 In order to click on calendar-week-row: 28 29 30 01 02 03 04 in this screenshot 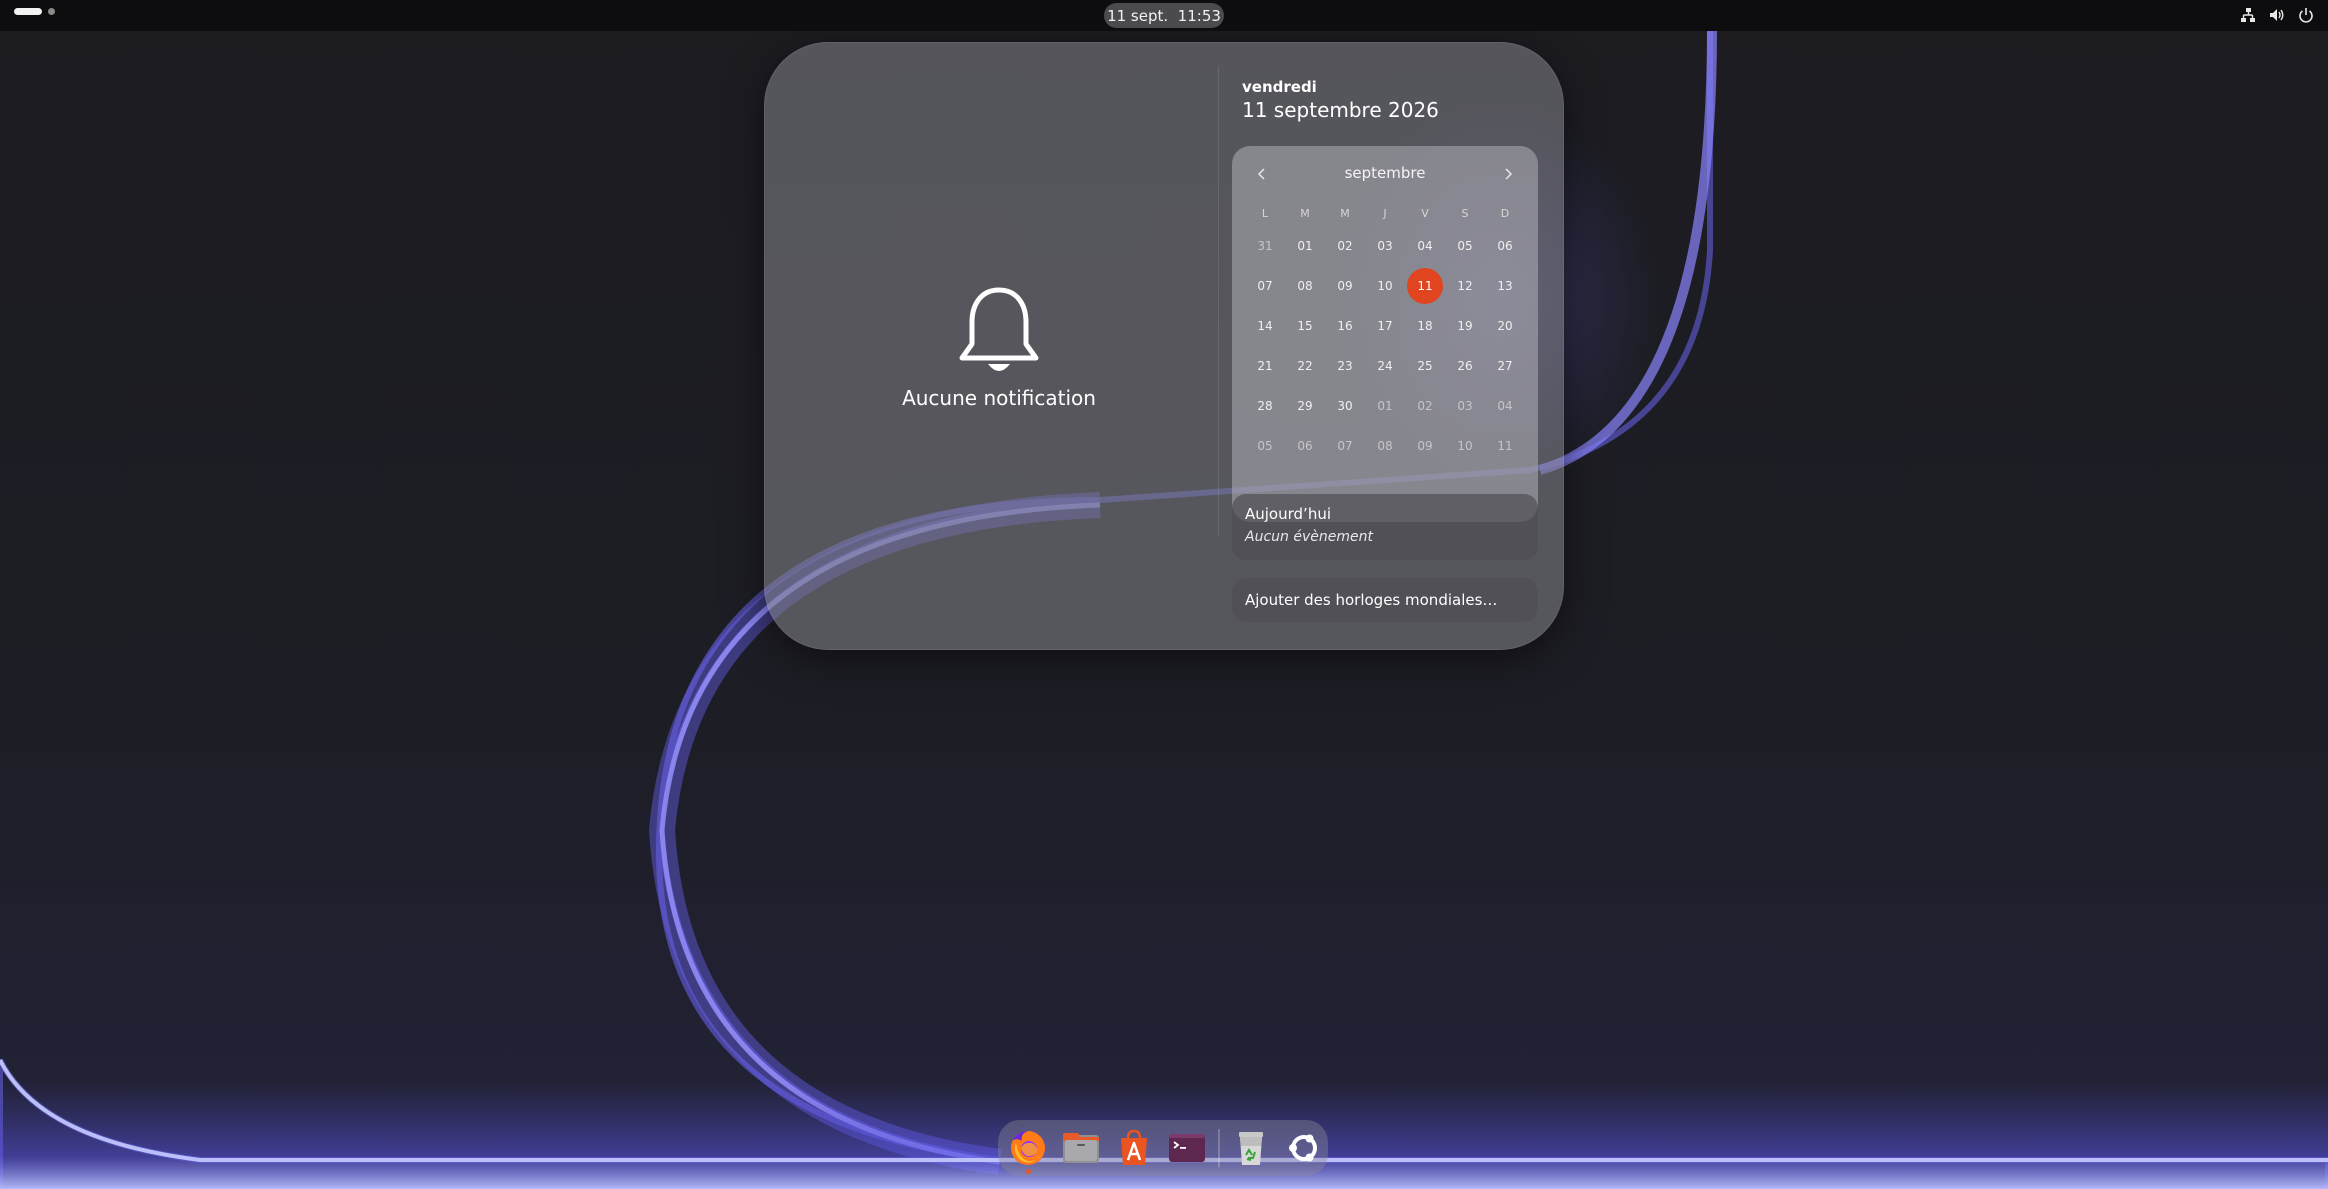, I will do `click(1385, 406)`.